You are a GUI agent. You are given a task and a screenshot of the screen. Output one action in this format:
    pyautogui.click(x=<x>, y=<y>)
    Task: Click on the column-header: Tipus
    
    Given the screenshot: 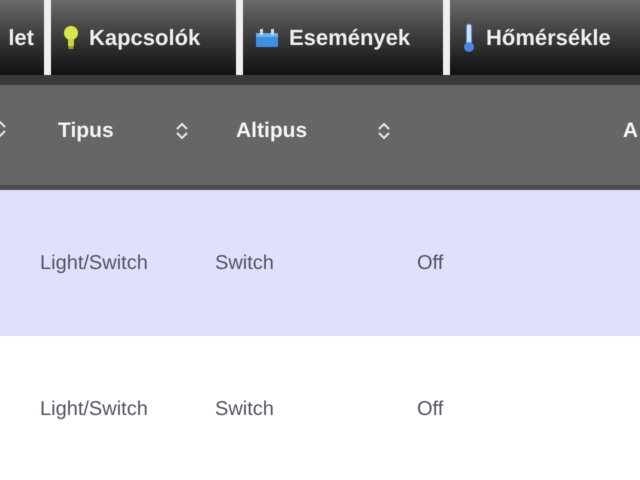 What is the action you would take?
    pyautogui.click(x=127, y=131)
    